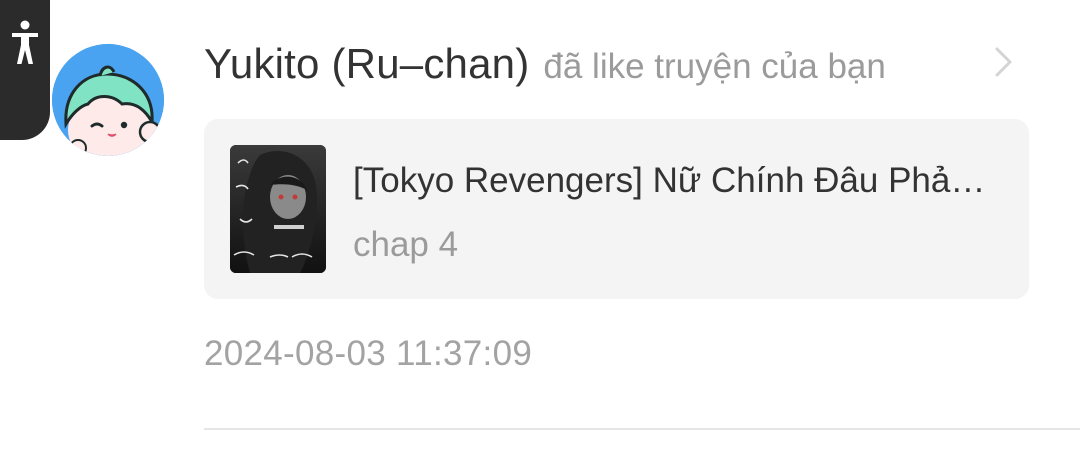 The image size is (1080, 452). What do you see at coordinates (1004, 62) in the screenshot?
I see `chevron-right-icon` at bounding box center [1004, 62].